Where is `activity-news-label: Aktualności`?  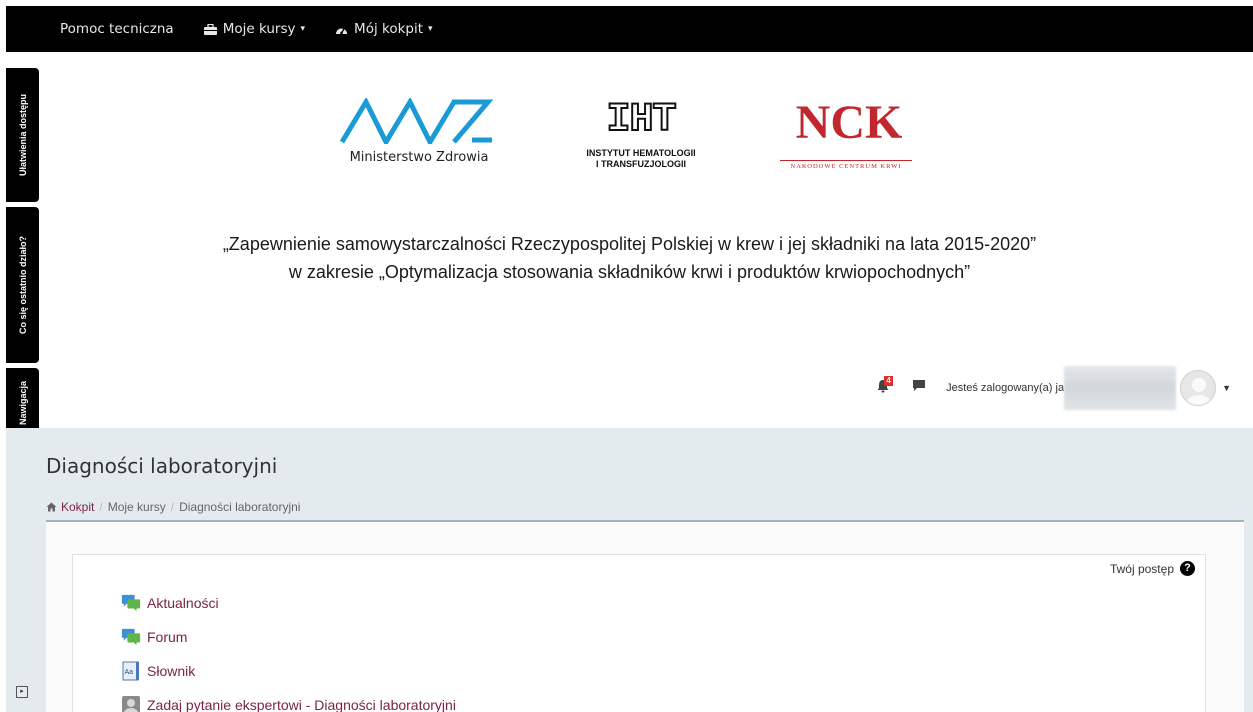 activity-news-label: Aktualności is located at coordinates (183, 603).